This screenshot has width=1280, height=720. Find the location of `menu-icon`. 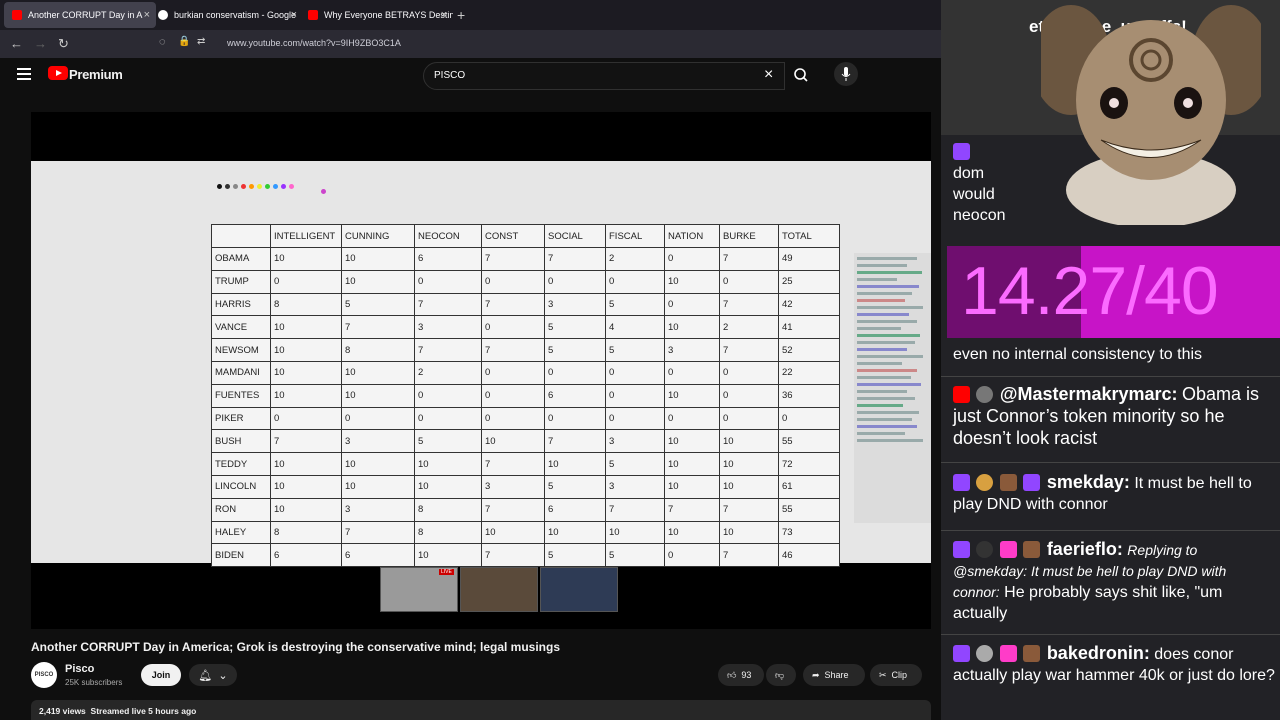

menu-icon is located at coordinates (24, 74).